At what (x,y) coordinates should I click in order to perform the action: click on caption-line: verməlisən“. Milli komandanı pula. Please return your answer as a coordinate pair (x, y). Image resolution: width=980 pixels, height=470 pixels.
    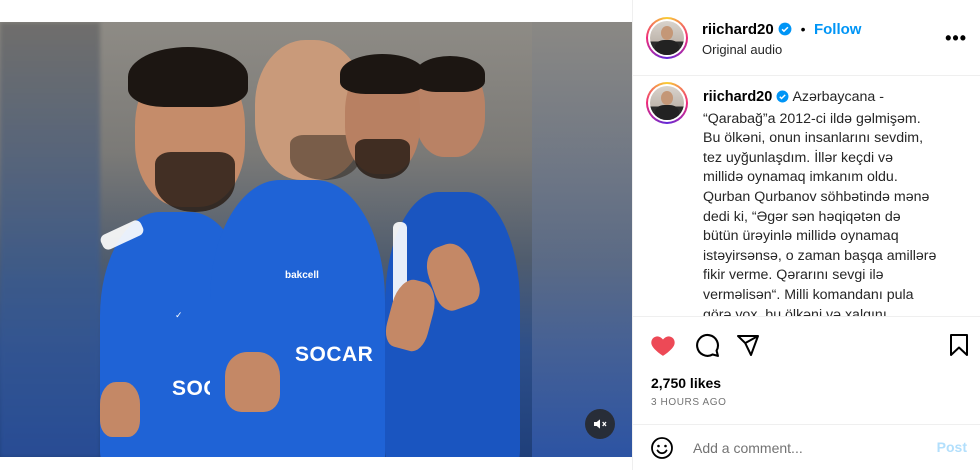
    Looking at the image, I should click on (808, 294).